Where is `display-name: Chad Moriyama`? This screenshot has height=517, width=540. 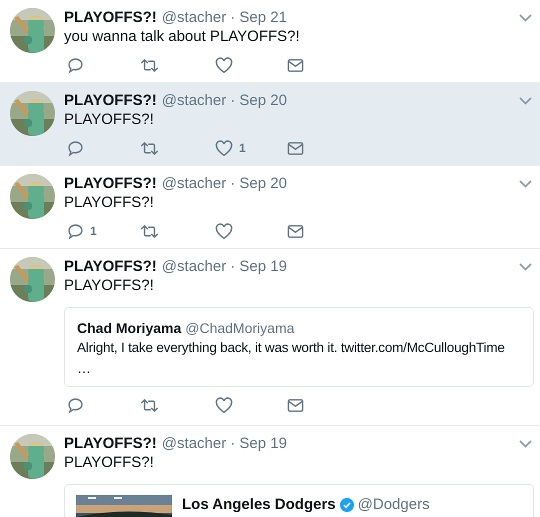 display-name: Chad Moriyama is located at coordinates (129, 328).